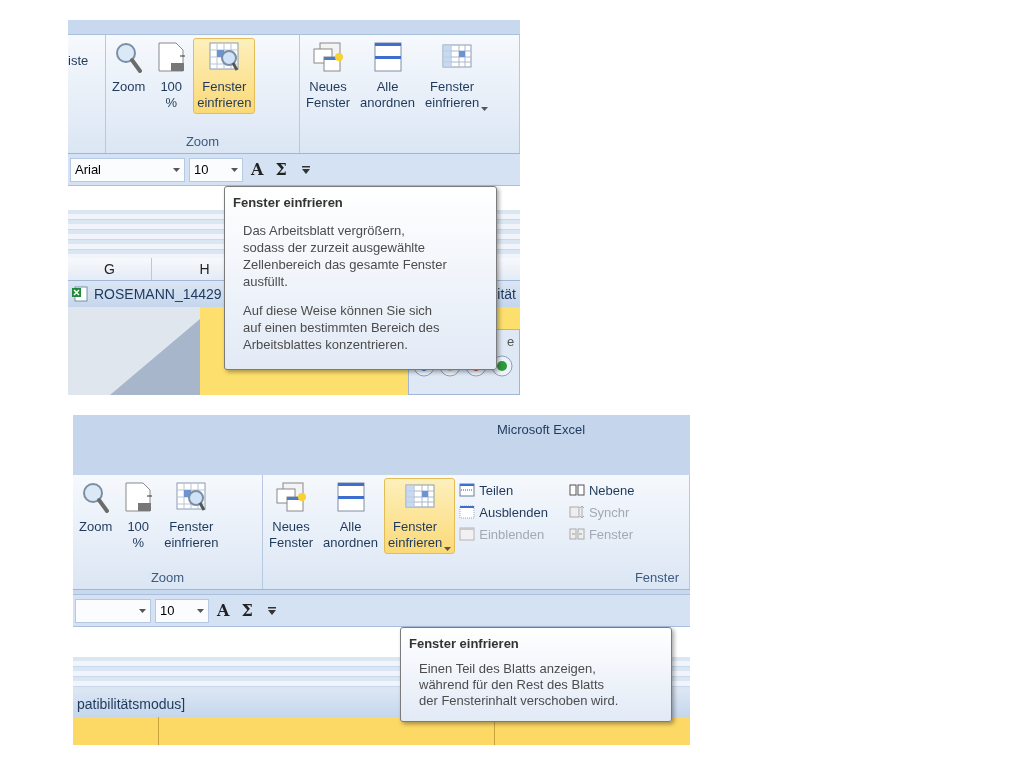  I want to click on document-title: ROSEMANN_14429, so click(158, 294).